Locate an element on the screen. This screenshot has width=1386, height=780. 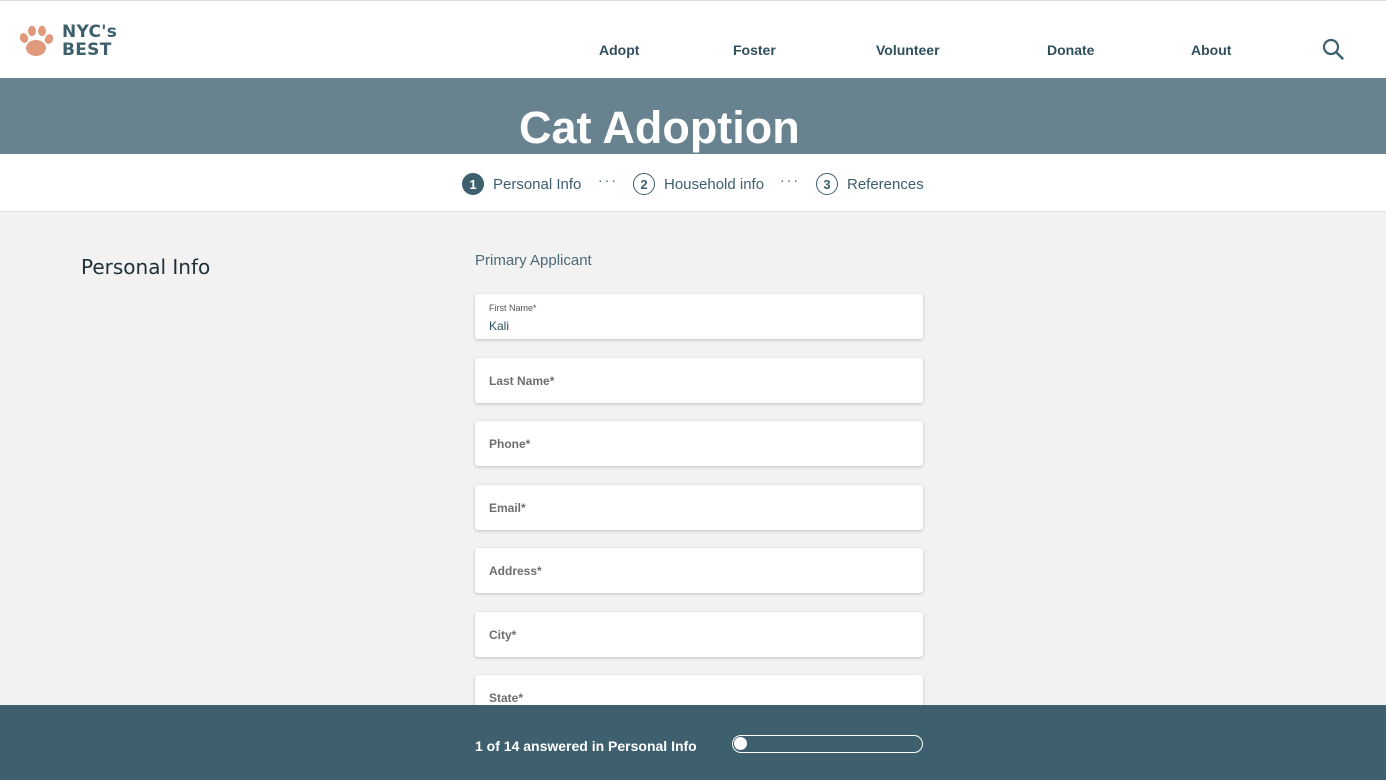
field-placeholder: Email* is located at coordinates (507, 508).